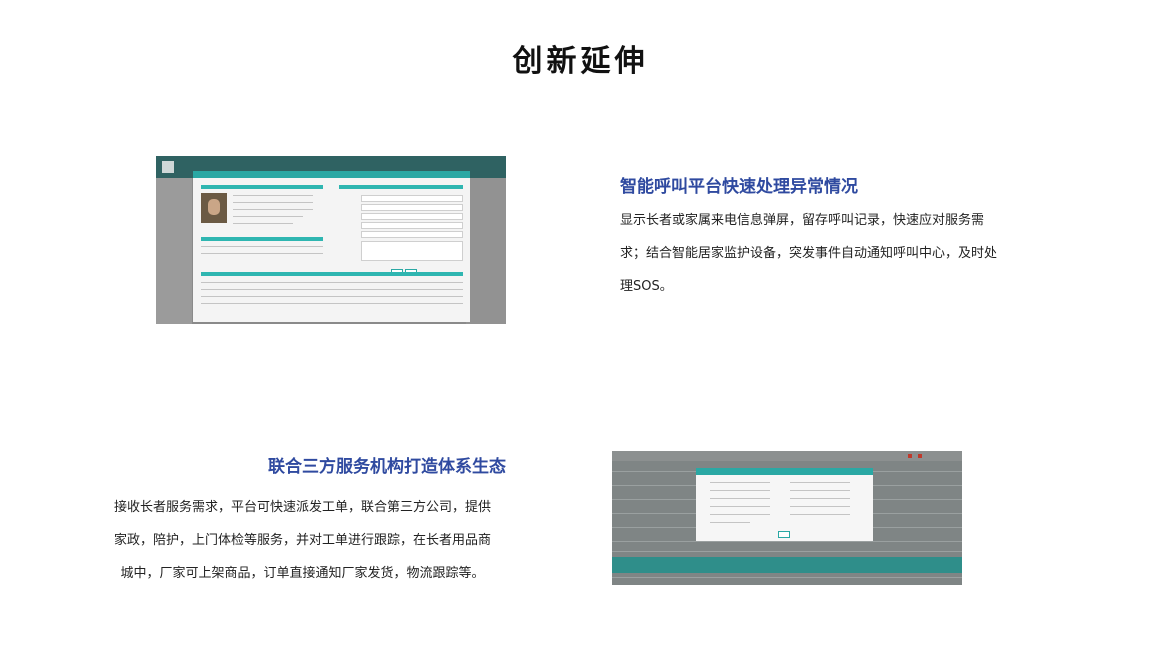 Image resolution: width=1161 pixels, height=654 pixels. Describe the element at coordinates (784, 534) in the screenshot. I see `close-button` at that location.